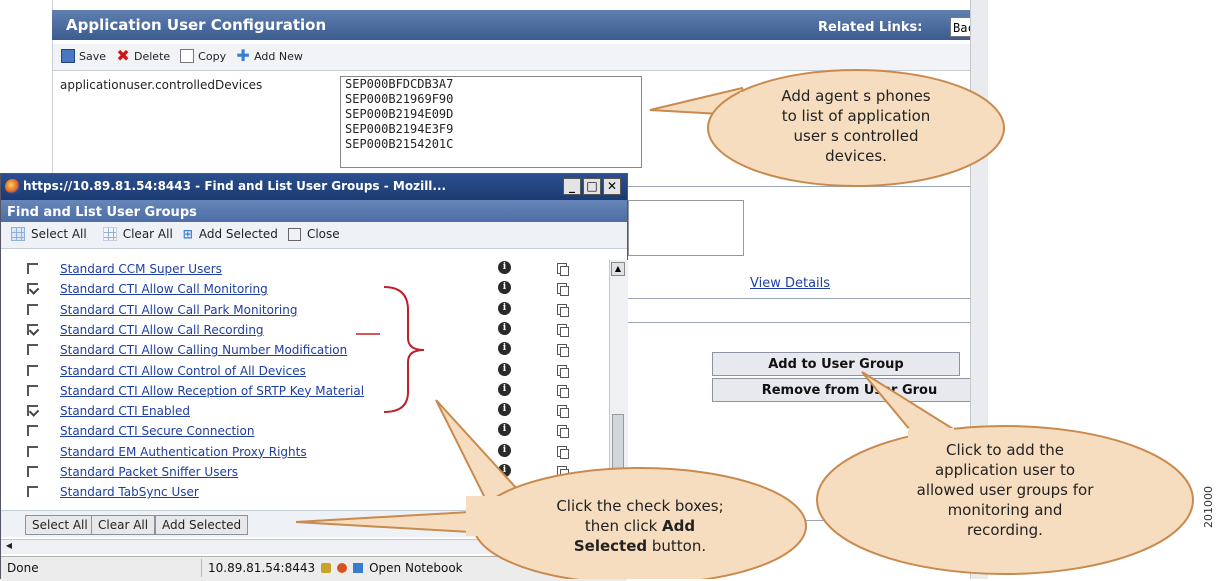 This screenshot has width=1225, height=581. I want to click on callout-line: Selected button., so click(640, 546).